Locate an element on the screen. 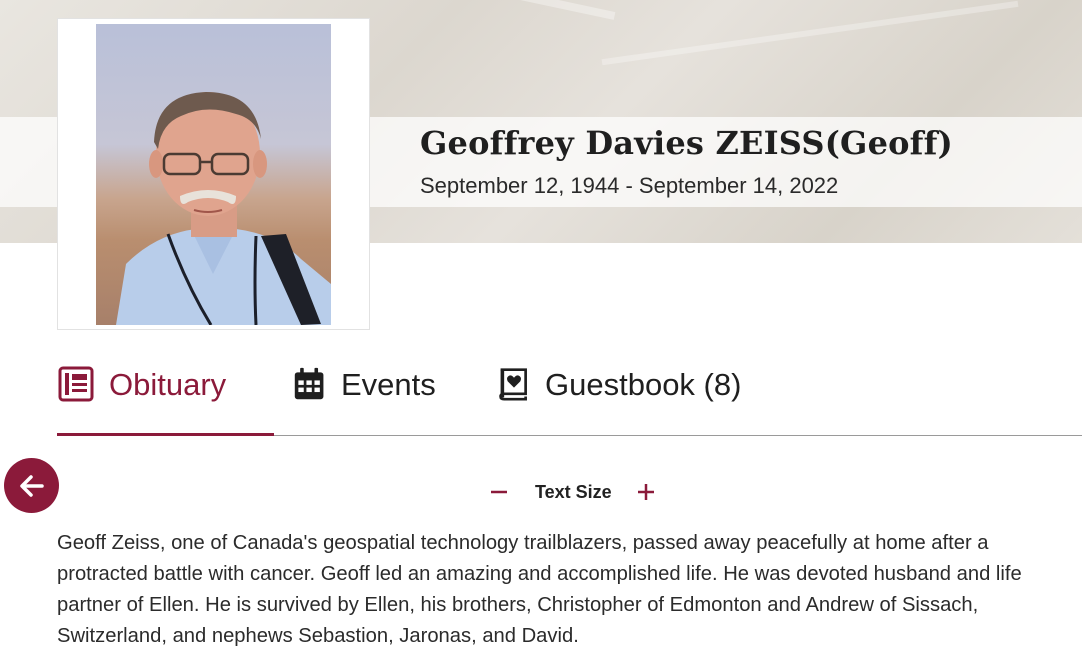 The width and height of the screenshot is (1082, 662). tab-bar: Obituary Events Guestbook (8) is located at coordinates (569, 395).